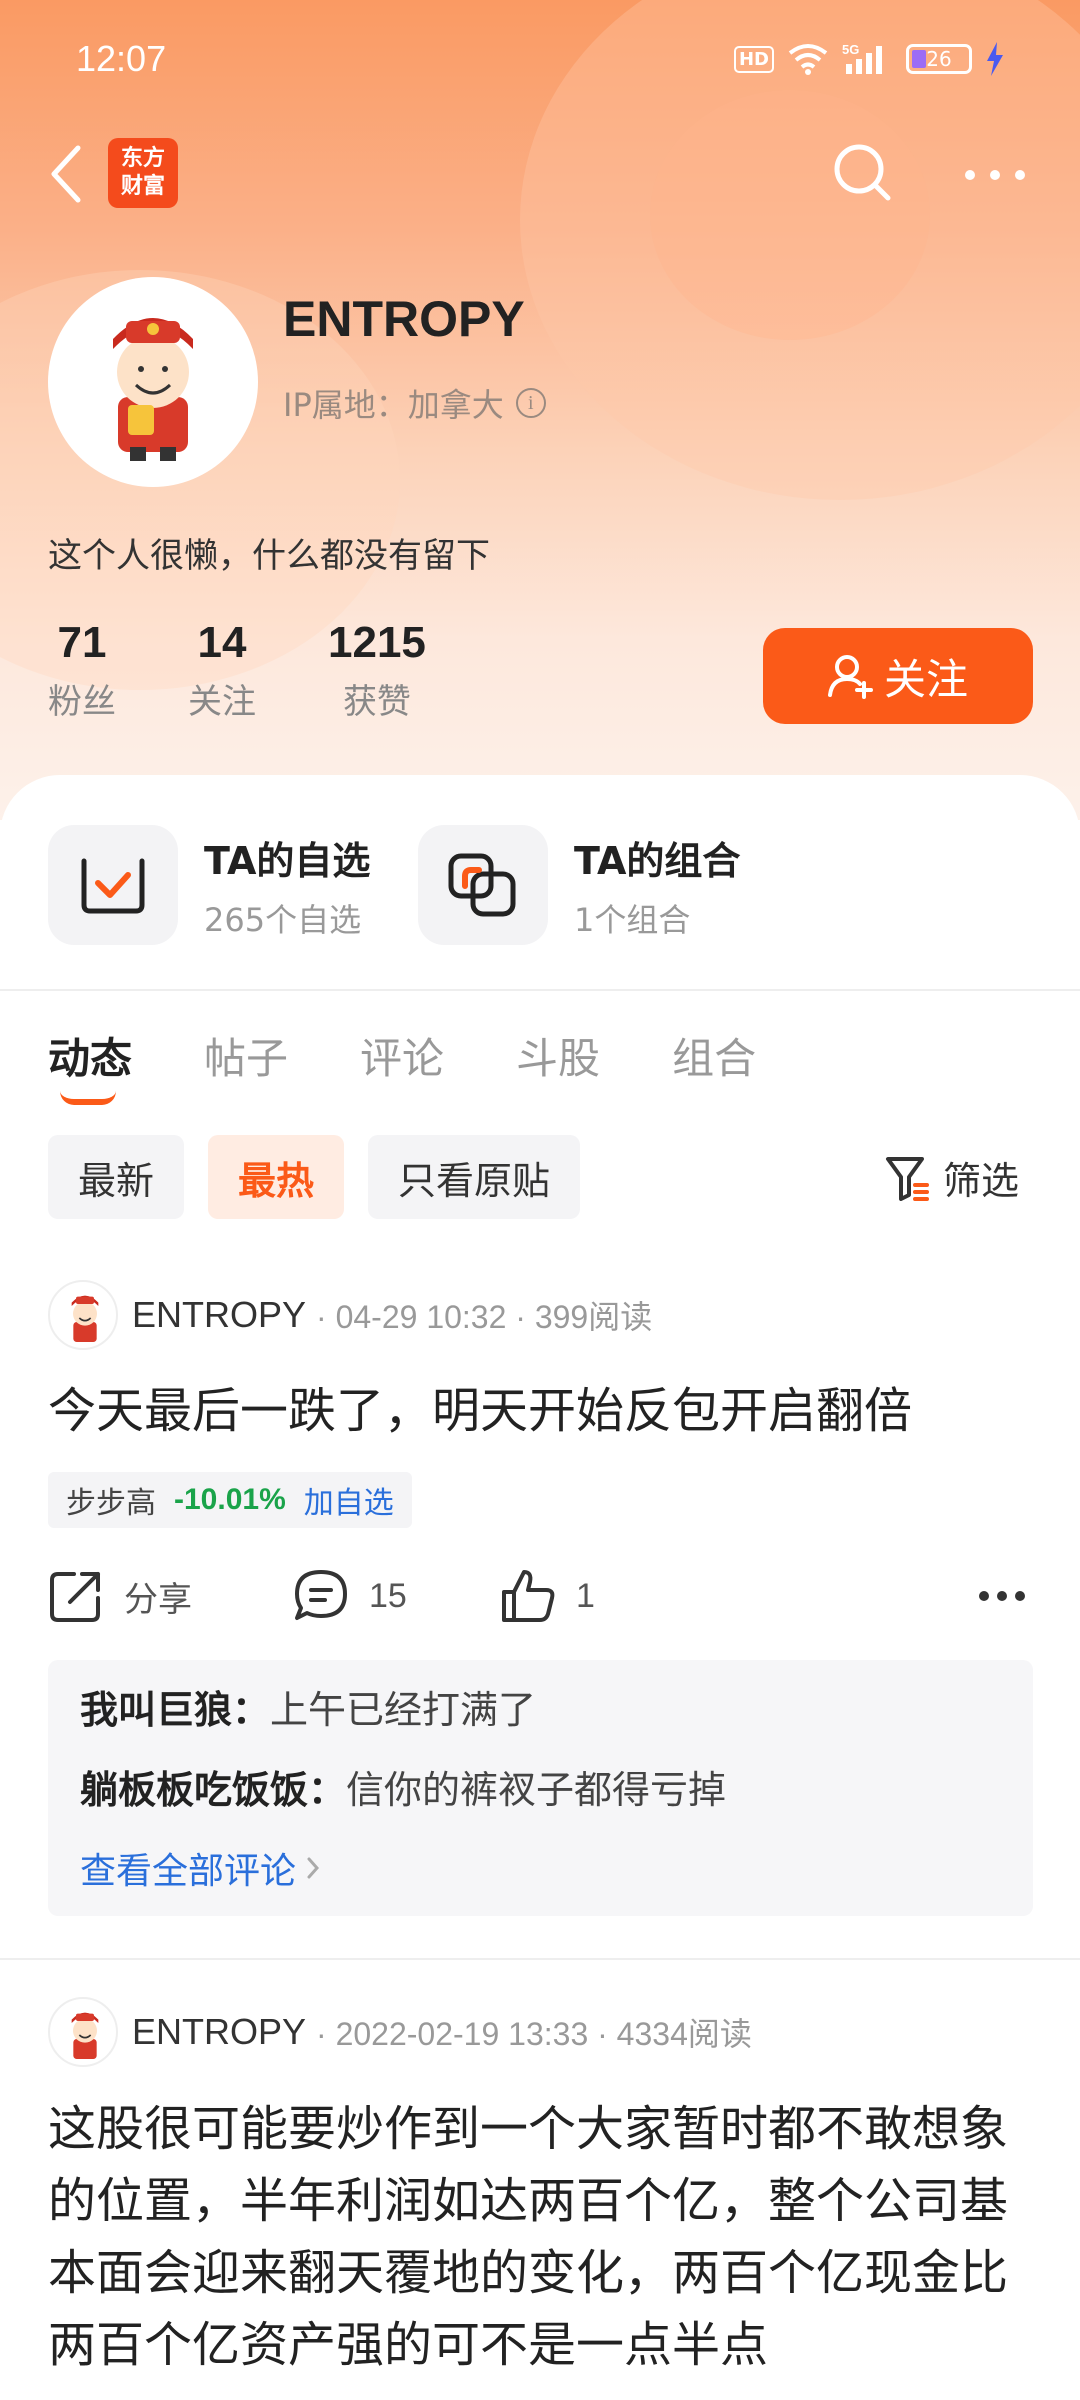 Image resolution: width=1080 pixels, height=2400 pixels. Describe the element at coordinates (530, 403) in the screenshot. I see `info-icon: i` at that location.